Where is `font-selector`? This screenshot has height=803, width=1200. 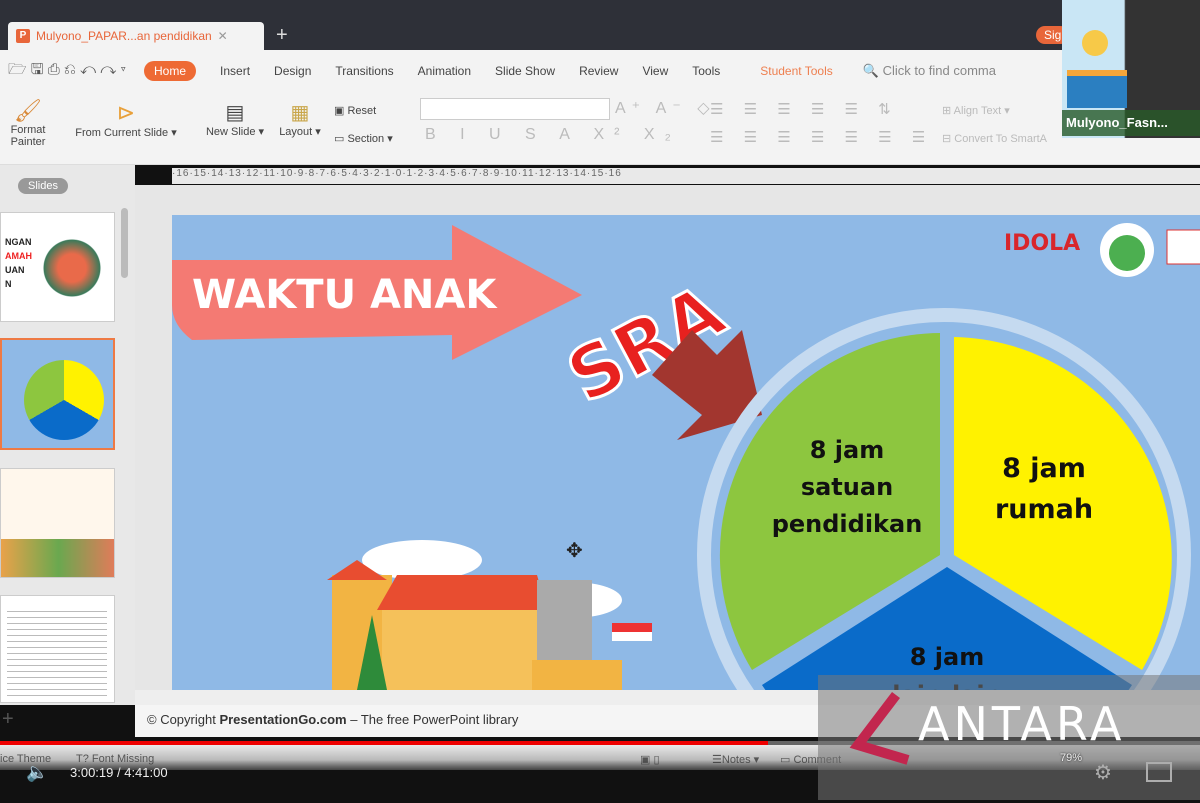
font-selector is located at coordinates (515, 109).